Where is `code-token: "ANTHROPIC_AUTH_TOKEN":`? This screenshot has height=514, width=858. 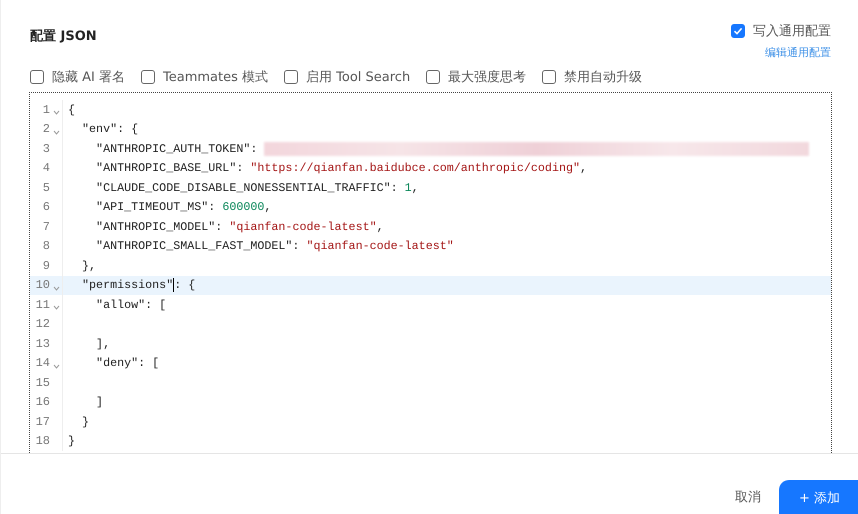
code-token: "ANTHROPIC_AUTH_TOKEN": is located at coordinates (176, 149).